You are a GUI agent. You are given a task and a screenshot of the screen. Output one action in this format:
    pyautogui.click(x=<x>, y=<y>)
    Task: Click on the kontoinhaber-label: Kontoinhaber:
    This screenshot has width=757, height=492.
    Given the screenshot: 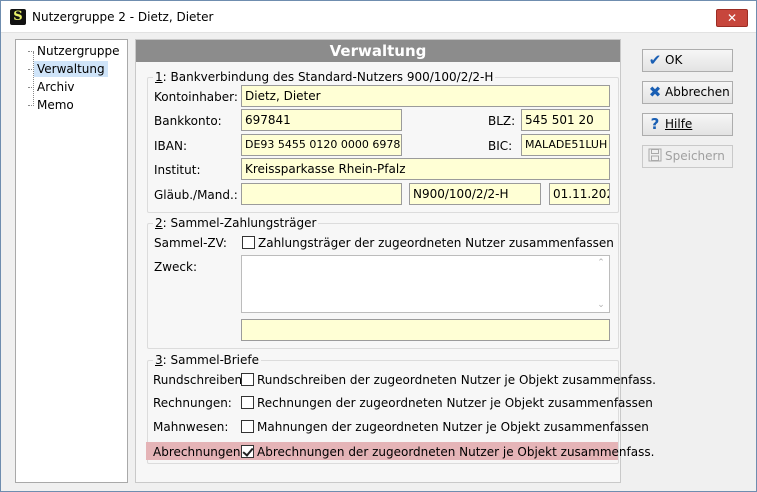 What is the action you would take?
    pyautogui.click(x=196, y=97)
    